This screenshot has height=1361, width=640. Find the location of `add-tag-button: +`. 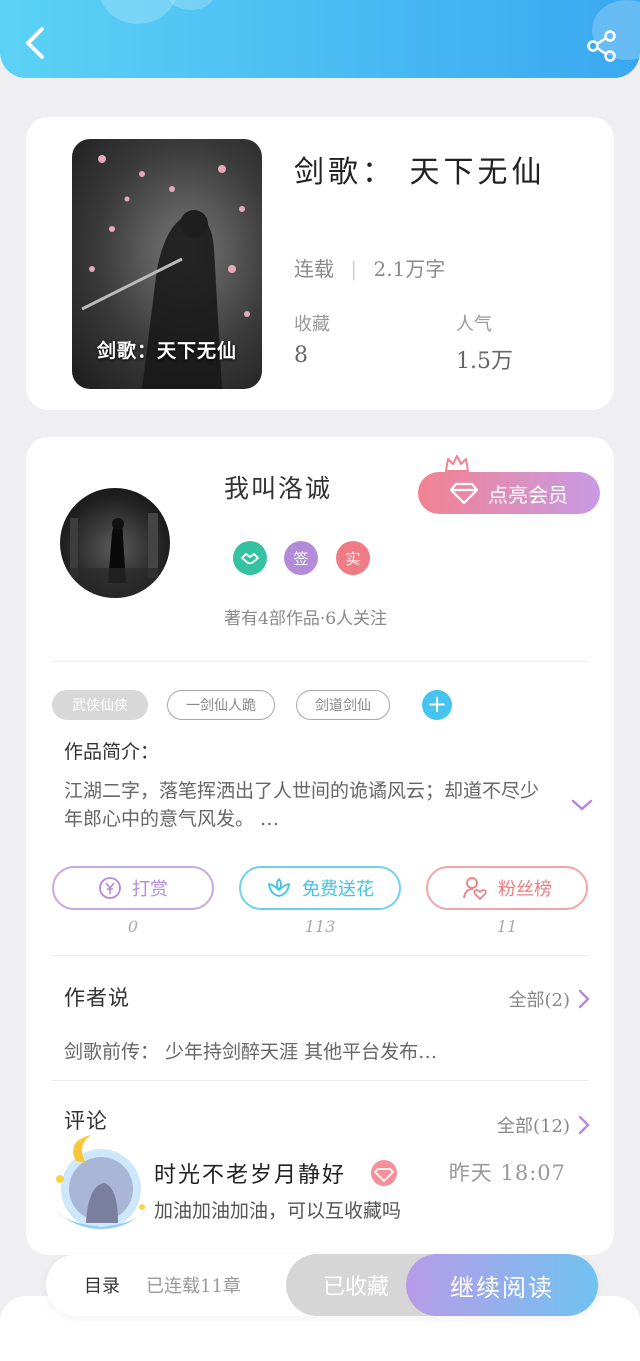

add-tag-button: + is located at coordinates (437, 705).